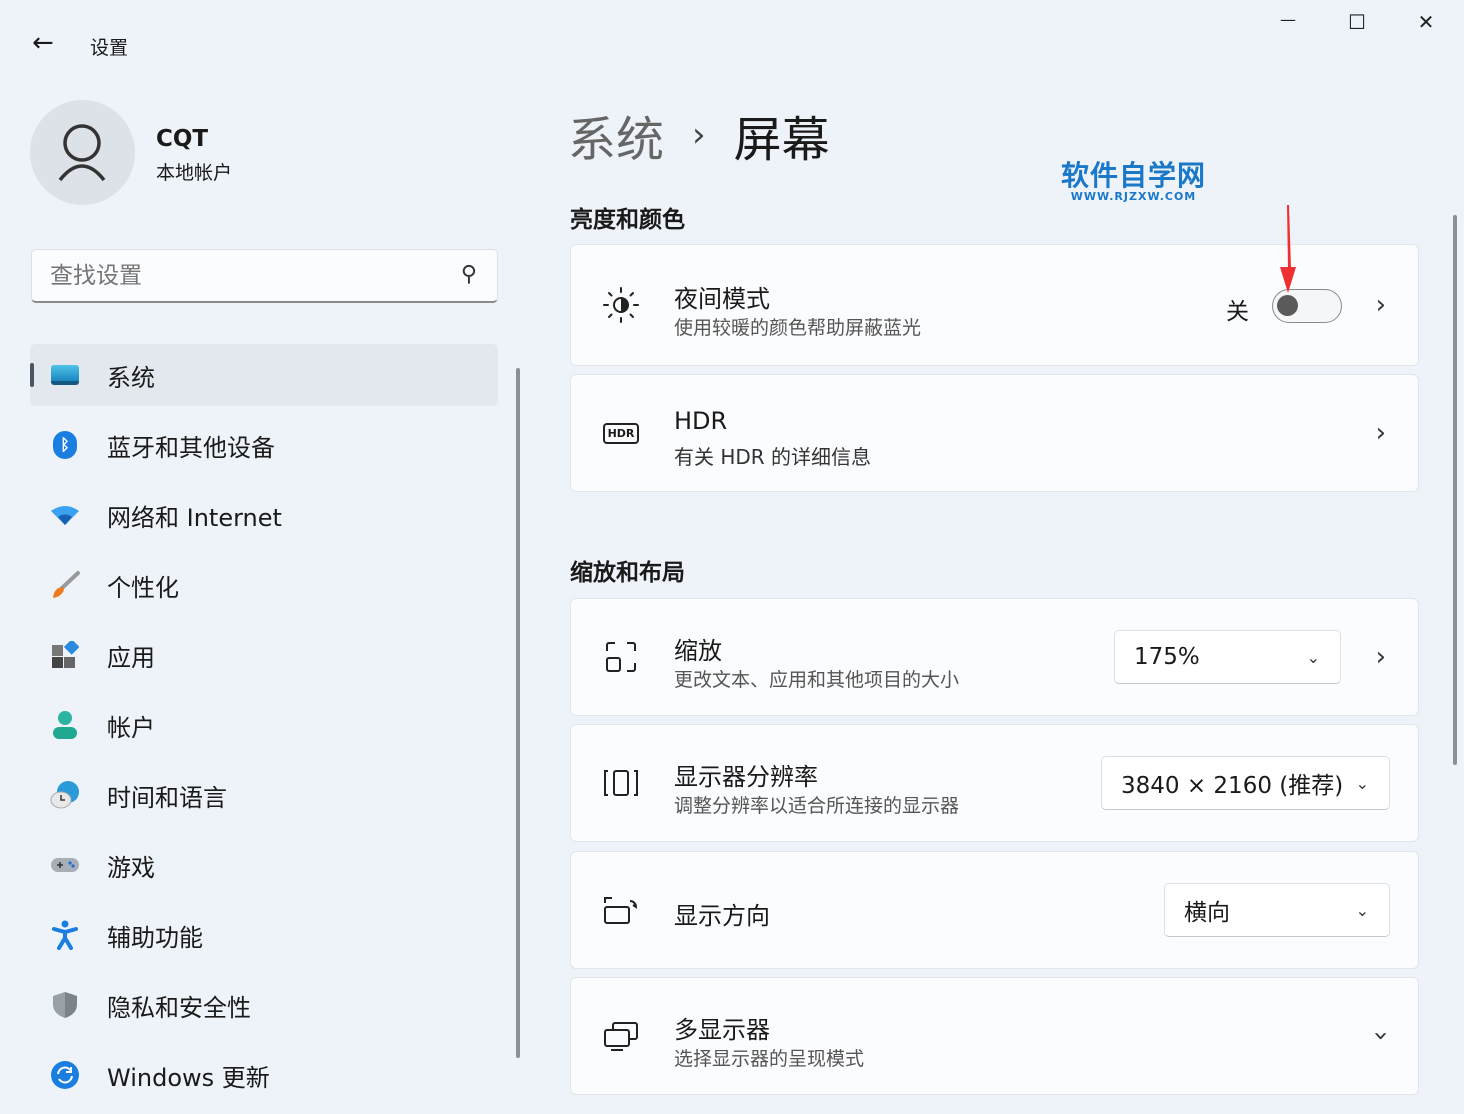  What do you see at coordinates (1288, 250) in the screenshot?
I see `annotation-arrow` at bounding box center [1288, 250].